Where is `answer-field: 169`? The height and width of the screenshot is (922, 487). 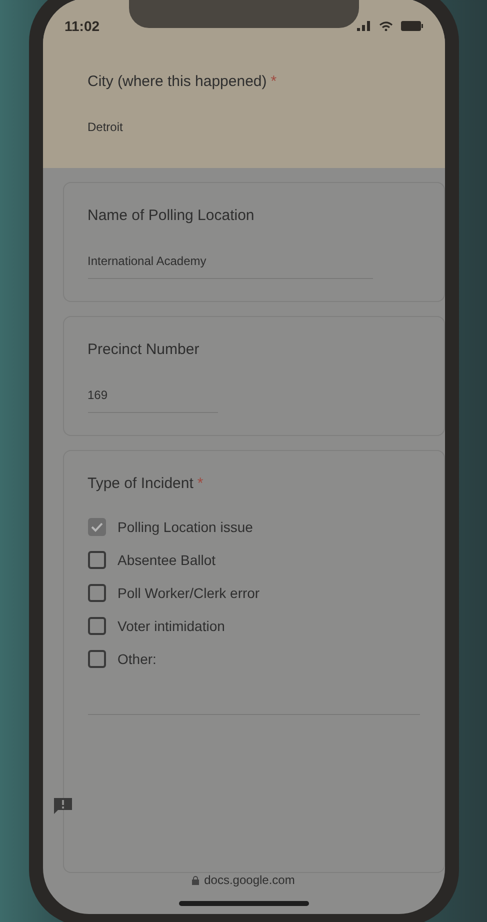 answer-field: 169 is located at coordinates (153, 400).